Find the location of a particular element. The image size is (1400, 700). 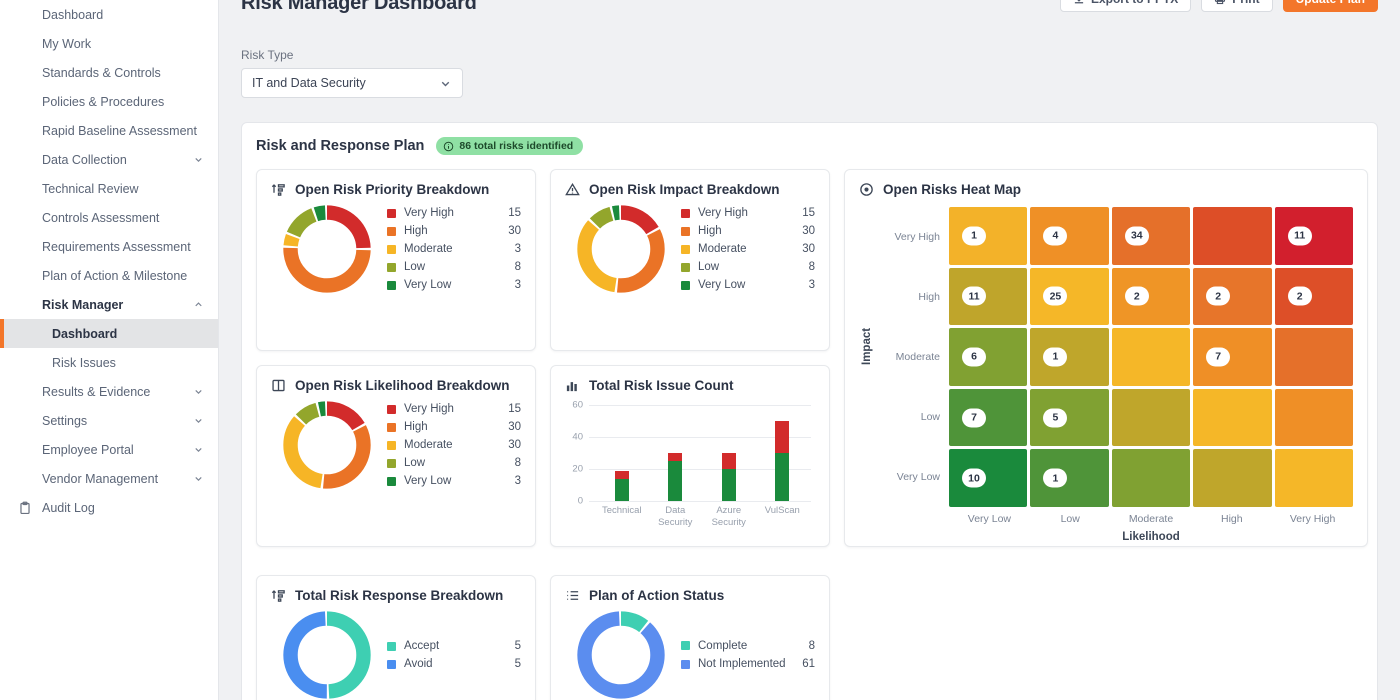

sidebar-item-standards-controls: Standards & Controls is located at coordinates (109, 72).